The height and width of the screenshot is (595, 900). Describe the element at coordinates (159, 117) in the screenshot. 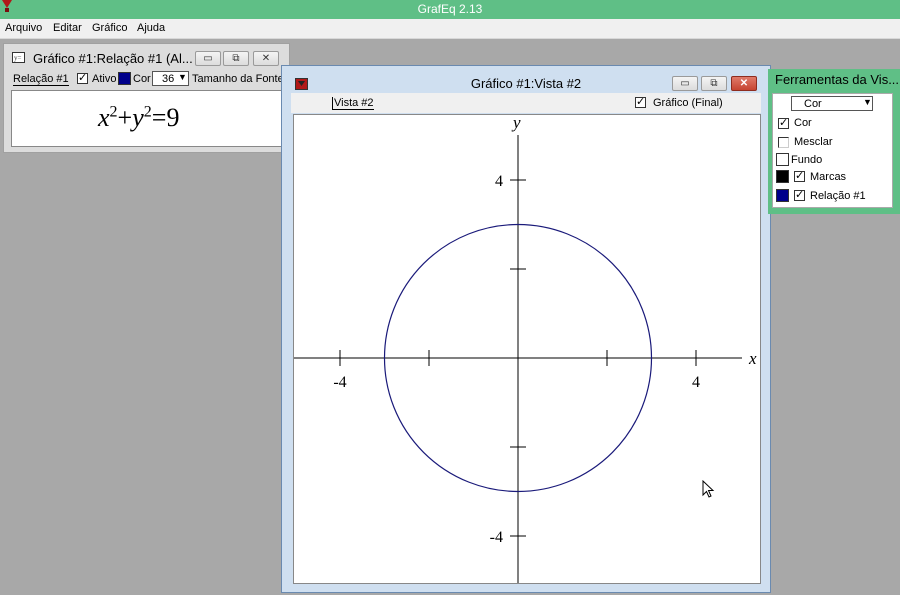

I see `equation-equals: =` at that location.